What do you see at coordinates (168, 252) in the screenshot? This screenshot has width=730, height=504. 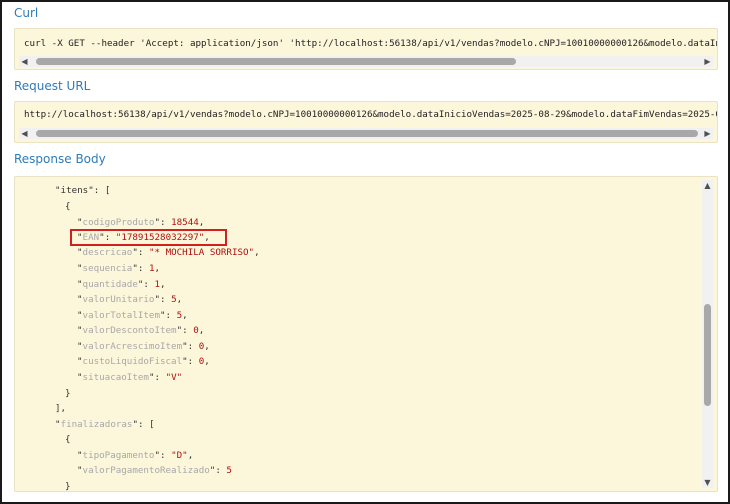 I see `json-line-descricao: "descricao": "* MOCHILA SORRISO",` at bounding box center [168, 252].